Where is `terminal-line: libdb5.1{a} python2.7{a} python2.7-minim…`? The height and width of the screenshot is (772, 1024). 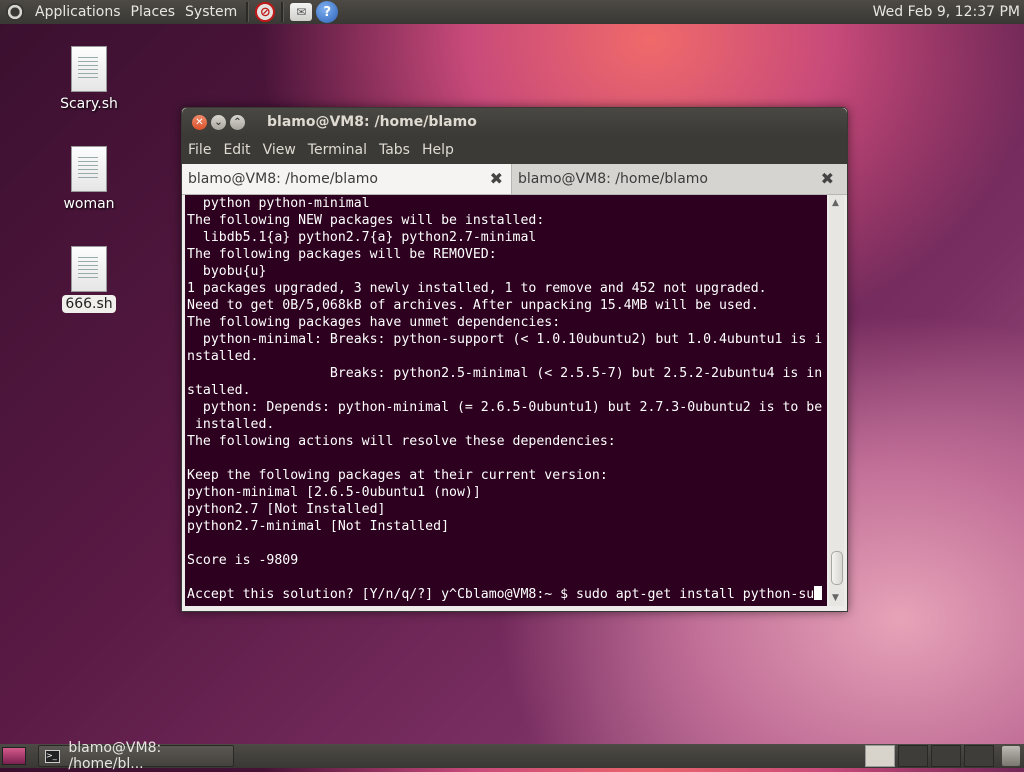
terminal-line: libdb5.1{a} python2.7{a} python2.7-minim… is located at coordinates (362, 237).